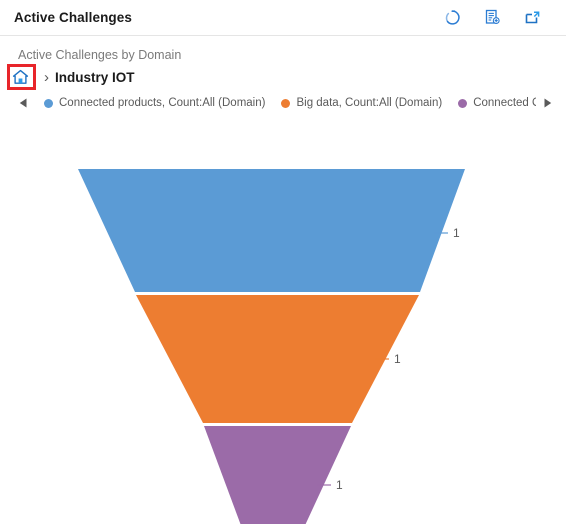 The height and width of the screenshot is (524, 566). I want to click on breadcrumb-home-button, so click(20, 77).